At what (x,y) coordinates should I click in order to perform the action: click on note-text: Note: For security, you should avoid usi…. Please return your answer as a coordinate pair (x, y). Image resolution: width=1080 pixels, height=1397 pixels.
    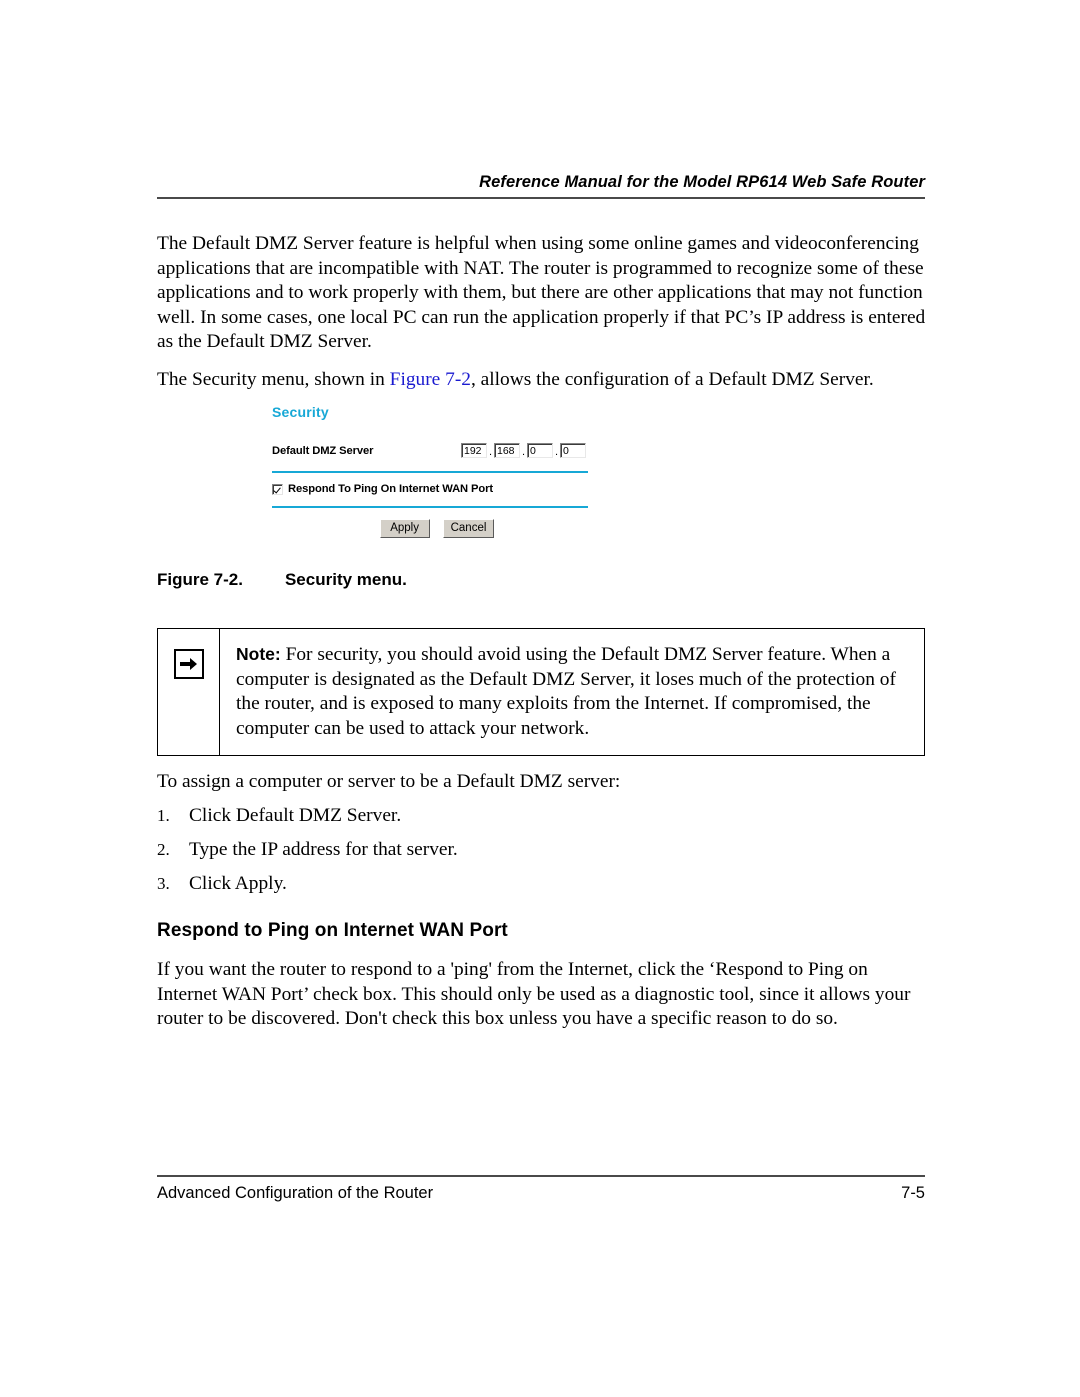
    Looking at the image, I should click on (572, 692).